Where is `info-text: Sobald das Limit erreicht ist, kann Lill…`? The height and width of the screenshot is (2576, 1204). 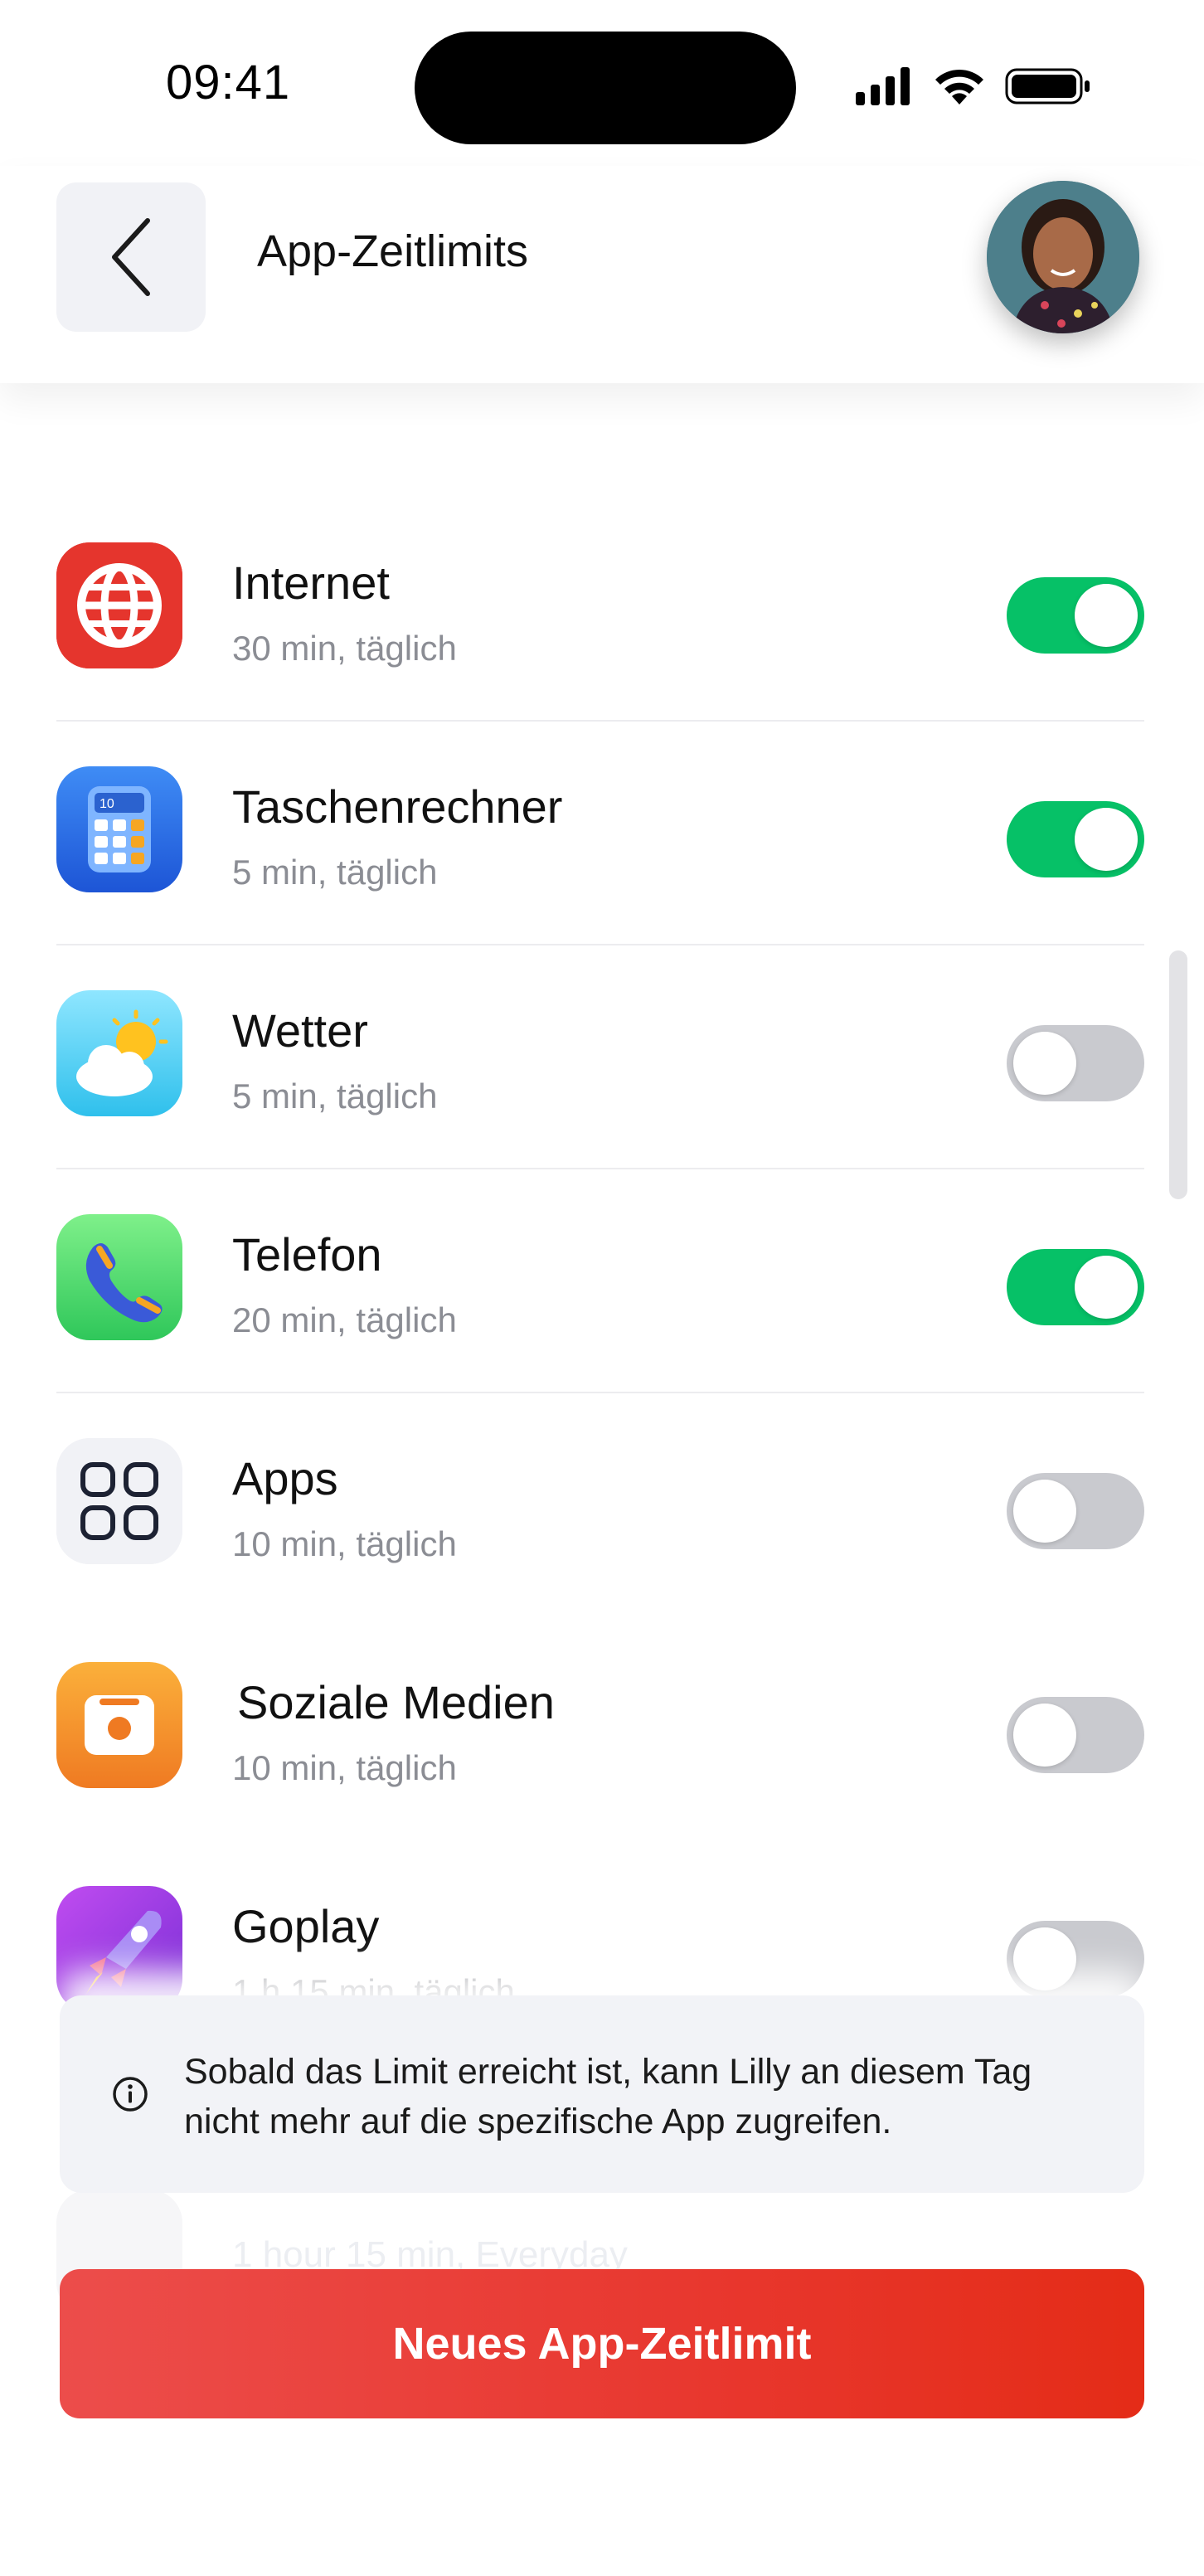
info-text: Sobald das Limit erreicht ist, kann Lill… is located at coordinates (608, 2097).